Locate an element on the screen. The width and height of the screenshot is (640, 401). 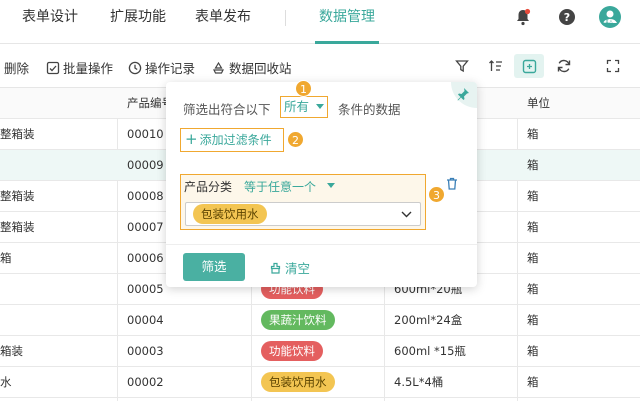
tab-form-design: 表单设计 is located at coordinates (50, 26).